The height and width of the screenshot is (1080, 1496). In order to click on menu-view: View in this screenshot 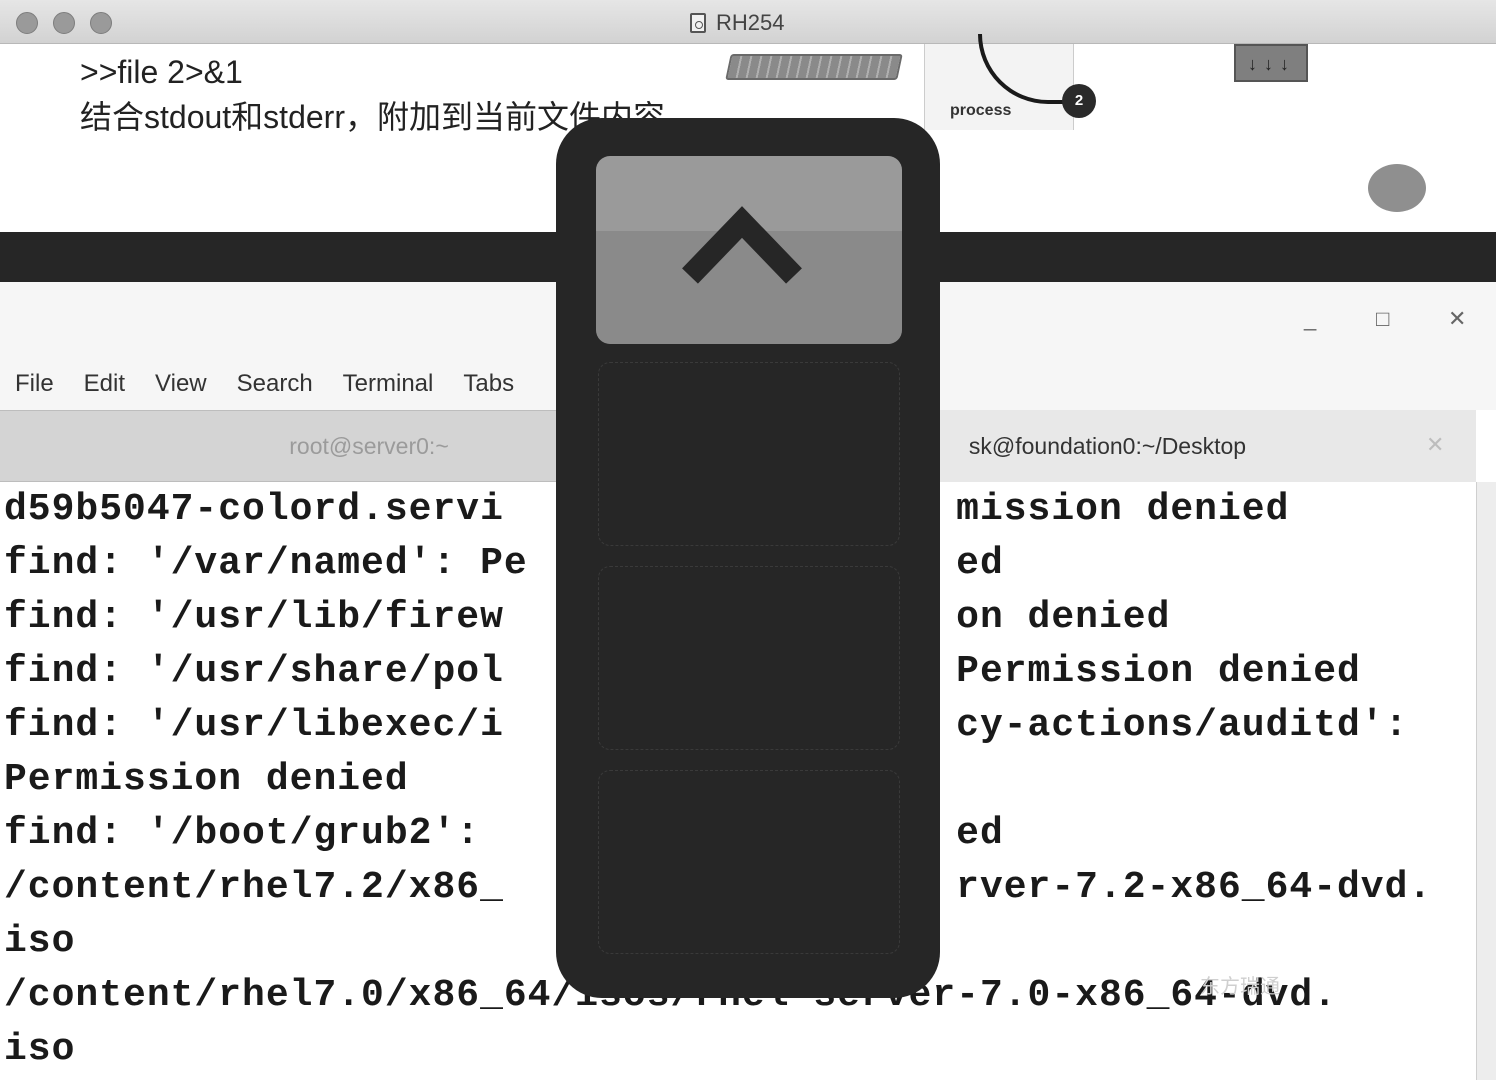, I will do `click(181, 384)`.